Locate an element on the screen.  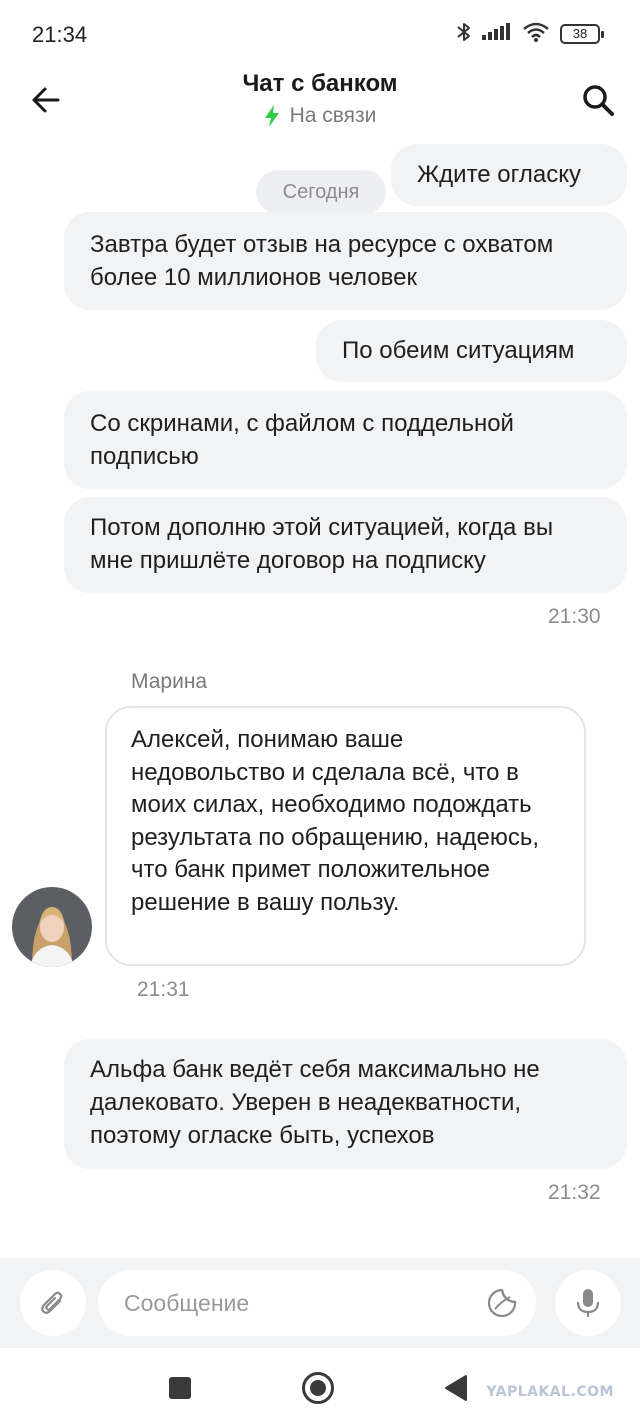
date-divider: Сегодня is located at coordinates (321, 192).